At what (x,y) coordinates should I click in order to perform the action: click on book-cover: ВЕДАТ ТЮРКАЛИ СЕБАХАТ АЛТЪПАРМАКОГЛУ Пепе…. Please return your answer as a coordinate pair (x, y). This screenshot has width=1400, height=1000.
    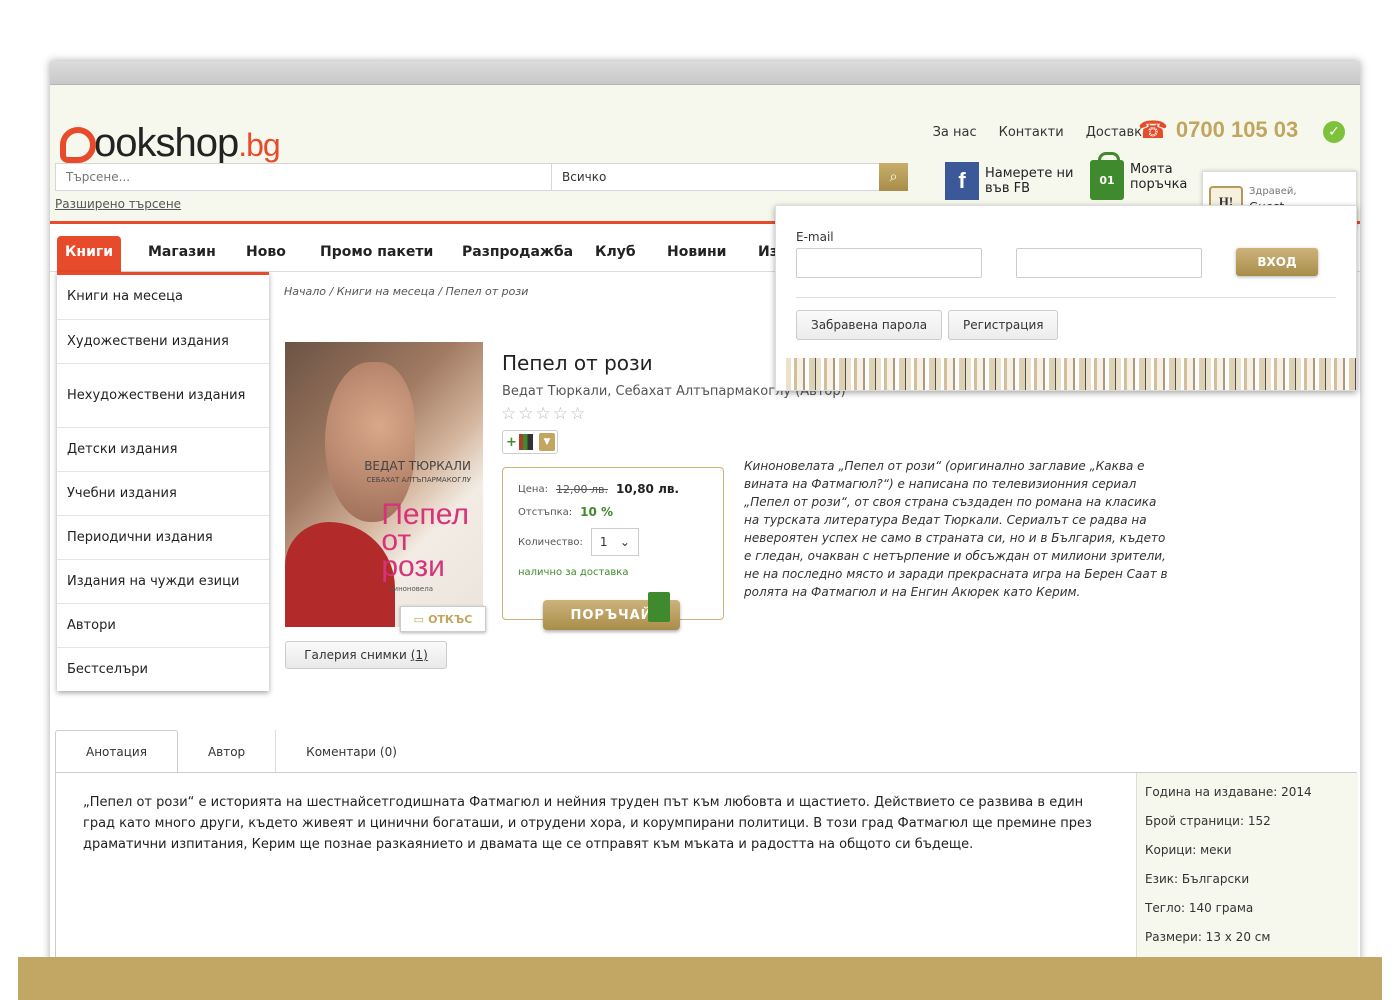
    Looking at the image, I should click on (384, 484).